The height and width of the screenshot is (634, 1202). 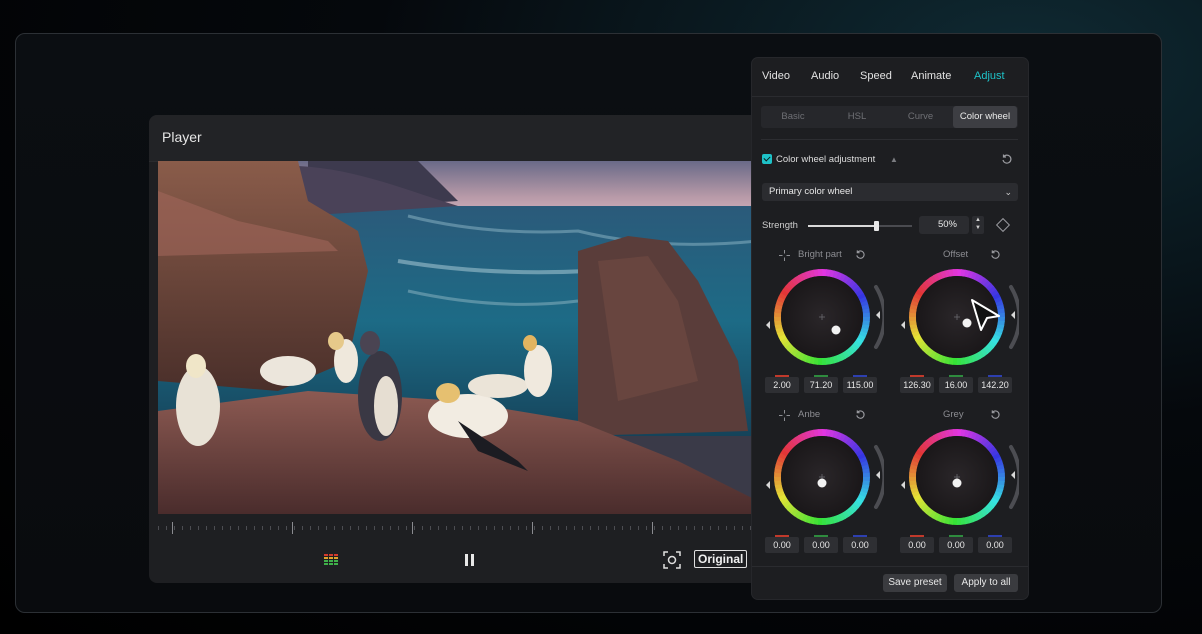 I want to click on wheel-title: Bright part, so click(x=820, y=254).